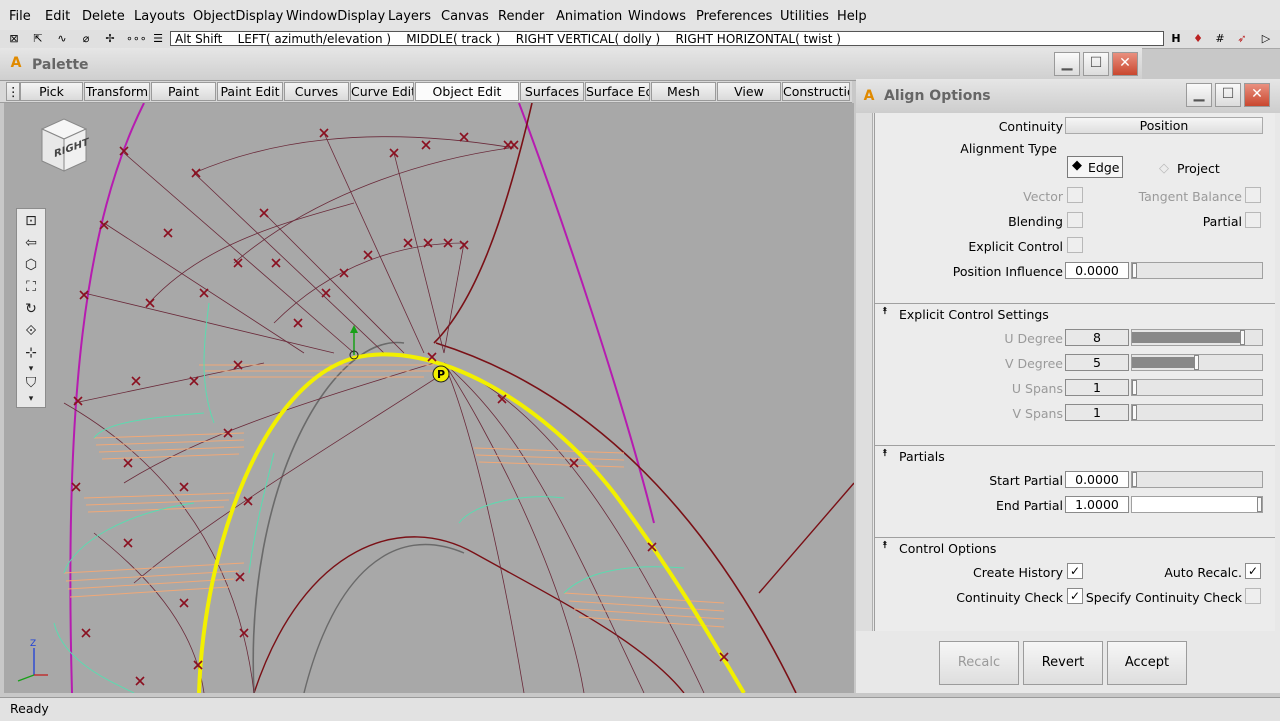 The height and width of the screenshot is (721, 1280). Describe the element at coordinates (110, 39) in the screenshot. I see `pivot-icon: ✢` at that location.